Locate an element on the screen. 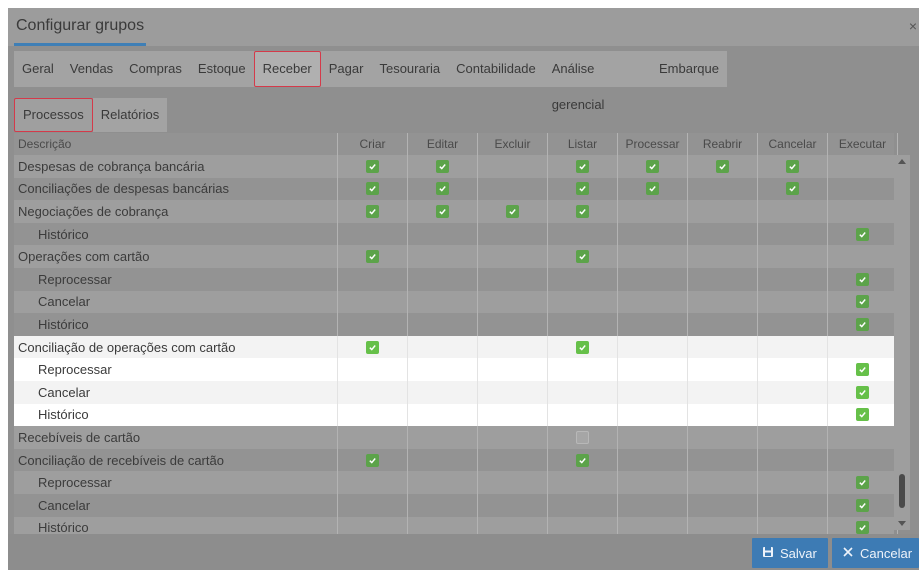 This screenshot has width=919, height=570. unchecked-checkbox-icon is located at coordinates (582, 437).